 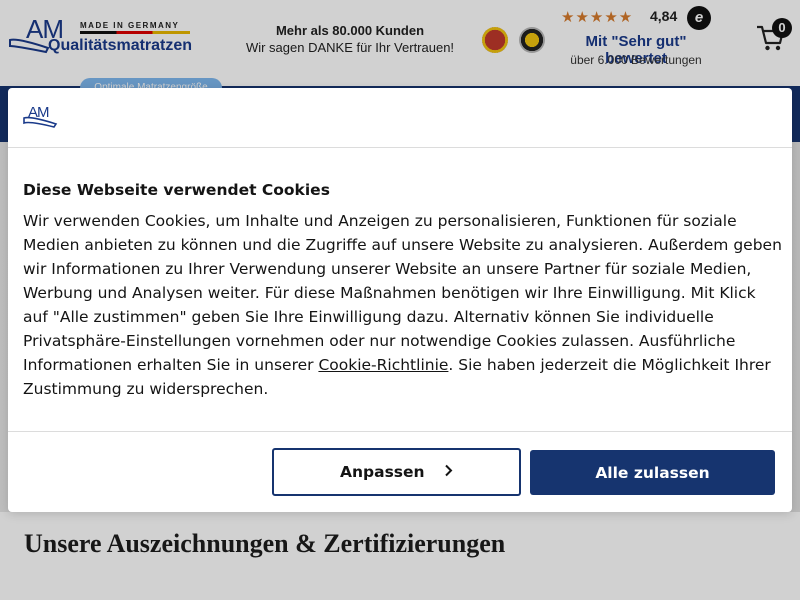 I want to click on customize-button-label: Anpassen, so click(x=382, y=472).